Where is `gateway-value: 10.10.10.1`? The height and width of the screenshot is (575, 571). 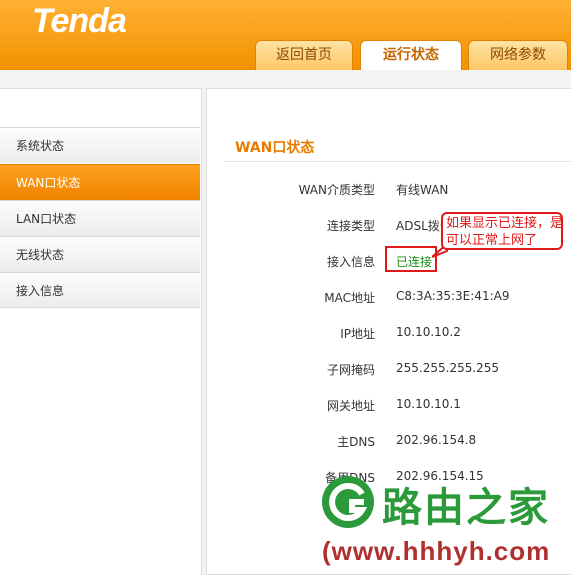 gateway-value: 10.10.10.1 is located at coordinates (428, 404).